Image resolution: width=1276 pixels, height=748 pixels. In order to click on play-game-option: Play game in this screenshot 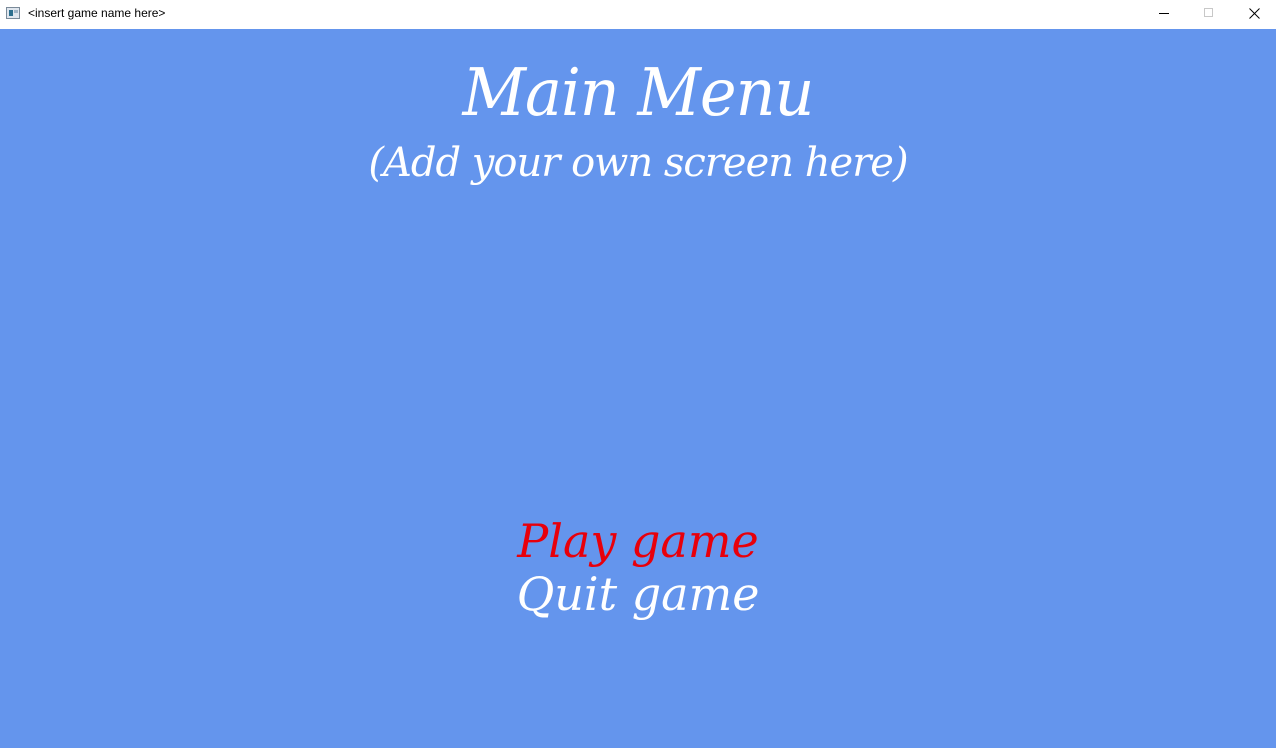, I will do `click(638, 541)`.